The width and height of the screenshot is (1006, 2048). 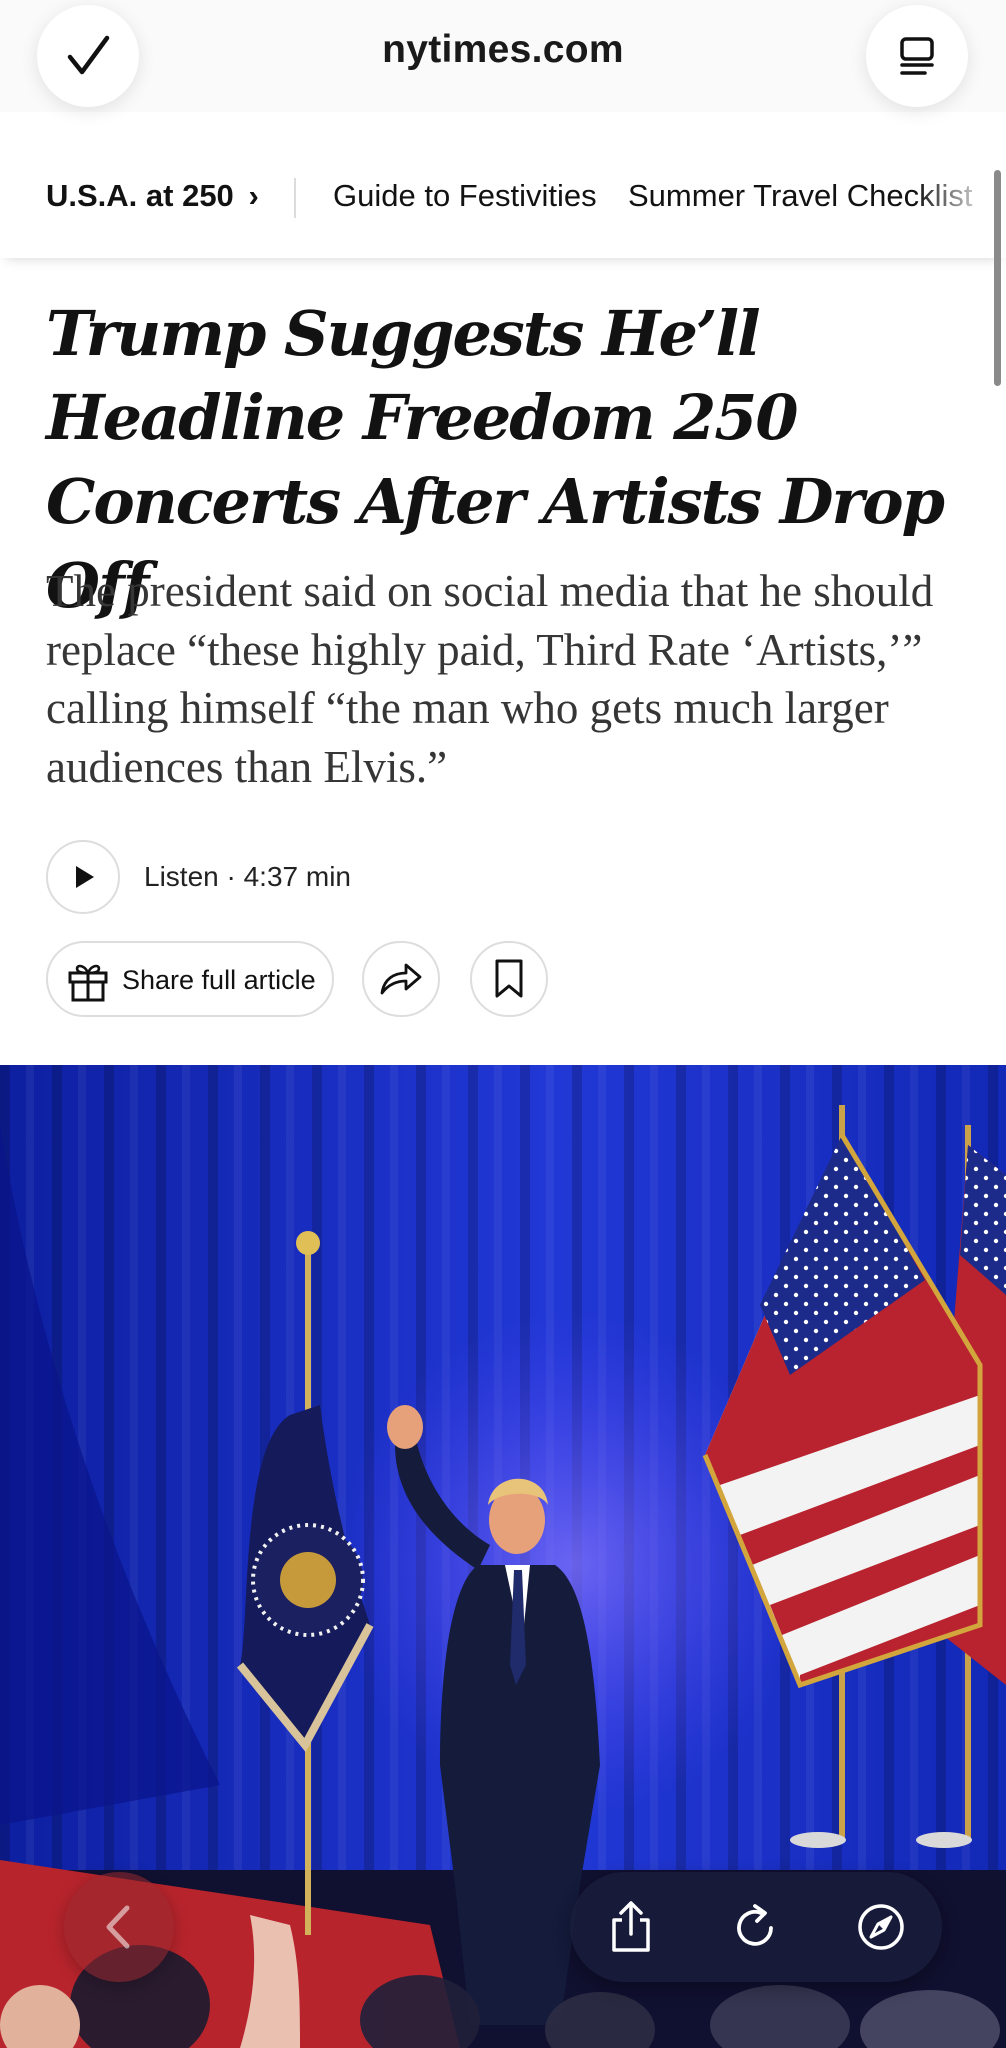 I want to click on nav-fade, so click(x=961, y=203).